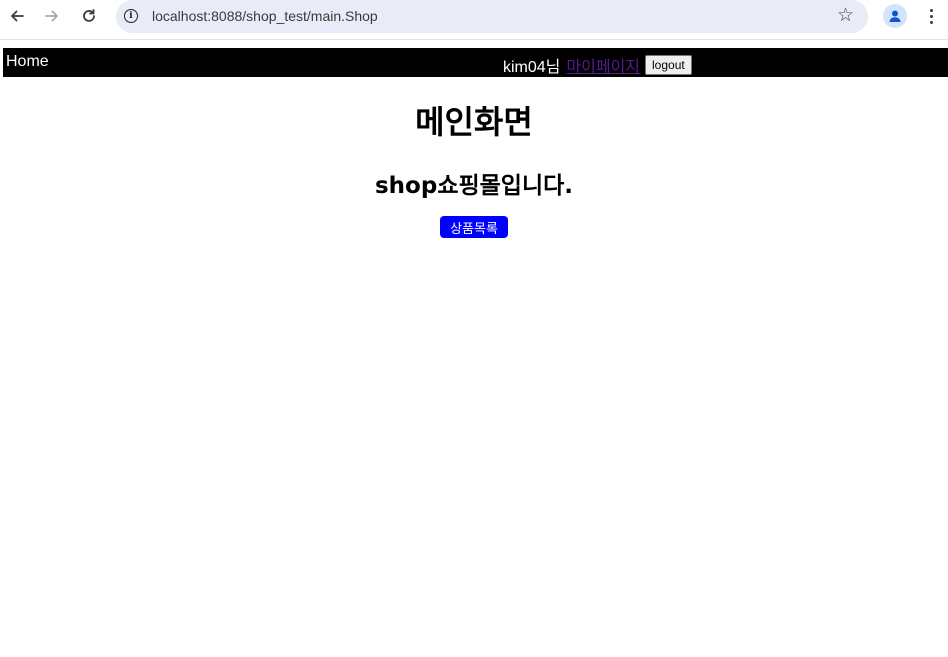 This screenshot has height=657, width=948. I want to click on url-text: localhost:8088/shop_test/main.Shop, so click(265, 16).